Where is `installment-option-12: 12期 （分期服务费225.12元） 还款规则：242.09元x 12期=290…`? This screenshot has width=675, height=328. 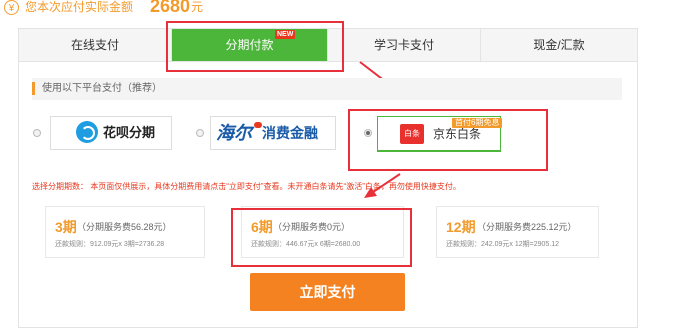 installment-option-12: 12期 （分期服务费225.12元） 还款规则：242.09元x 12期=290… is located at coordinates (517, 232).